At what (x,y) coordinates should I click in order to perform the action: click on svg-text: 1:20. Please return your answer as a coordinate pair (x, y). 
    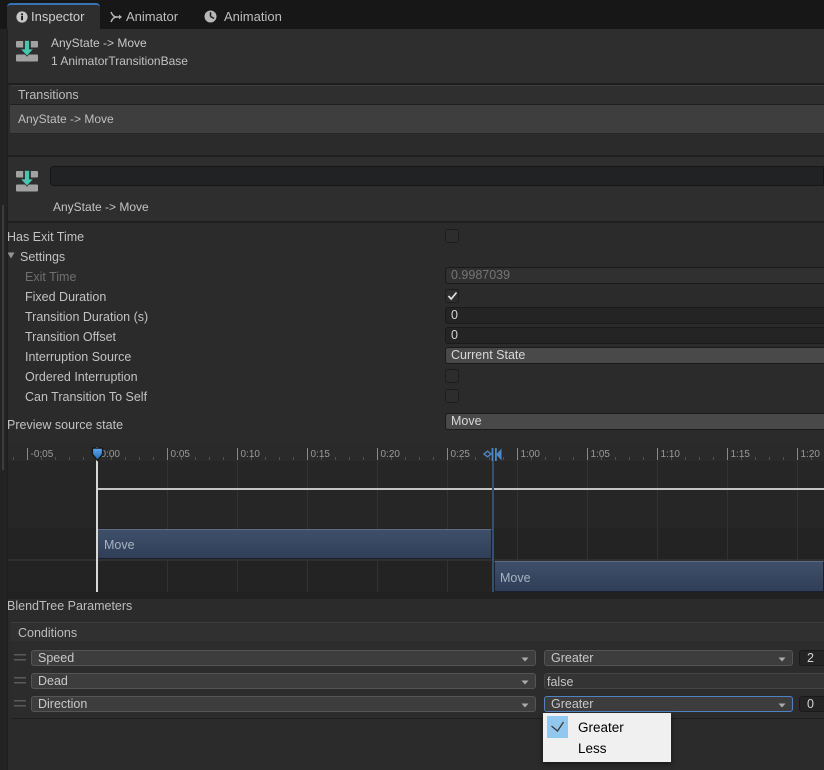
    Looking at the image, I should click on (811, 454).